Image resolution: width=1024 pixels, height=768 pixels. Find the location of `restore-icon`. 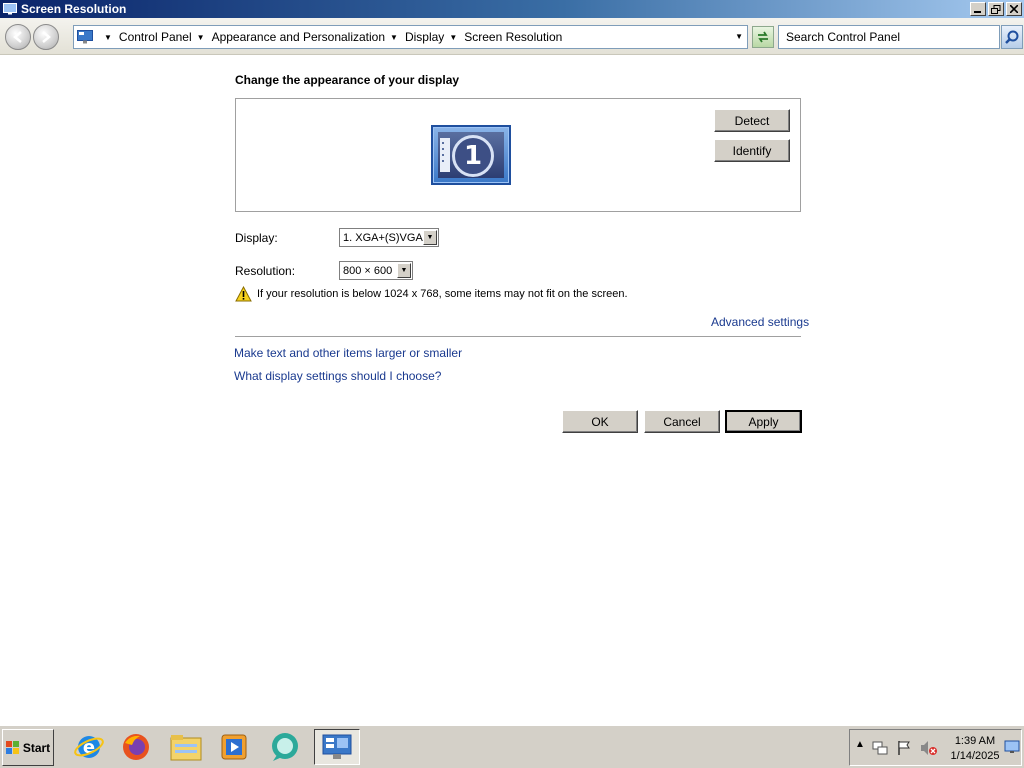

restore-icon is located at coordinates (996, 9).